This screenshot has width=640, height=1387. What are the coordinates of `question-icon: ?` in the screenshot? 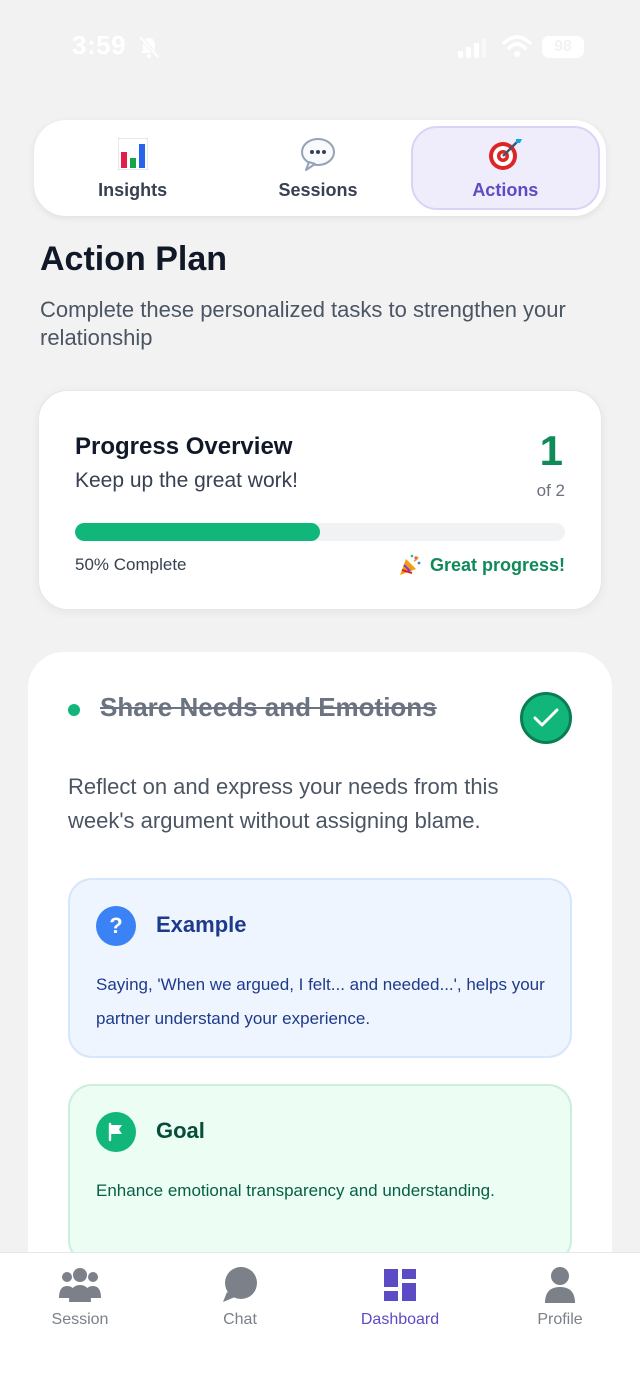 It's located at (116, 926).